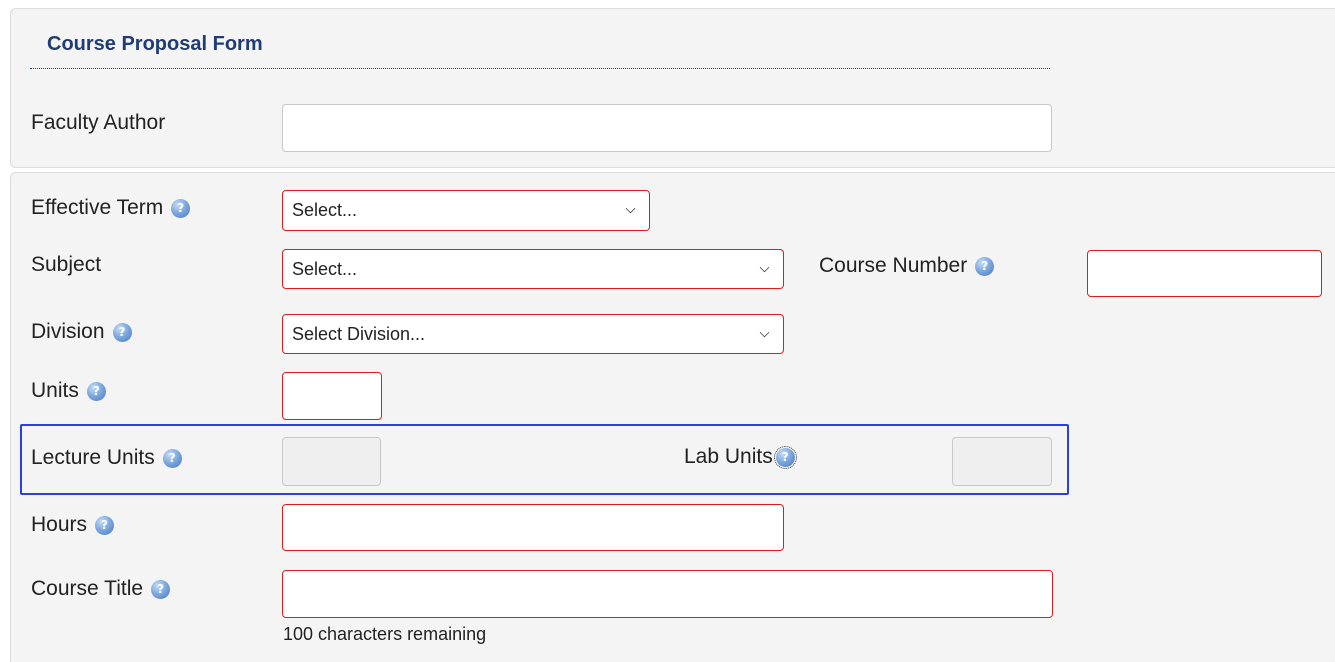 The height and width of the screenshot is (662, 1335). I want to click on faculty-author-label-text: Faculty Author, so click(98, 122).